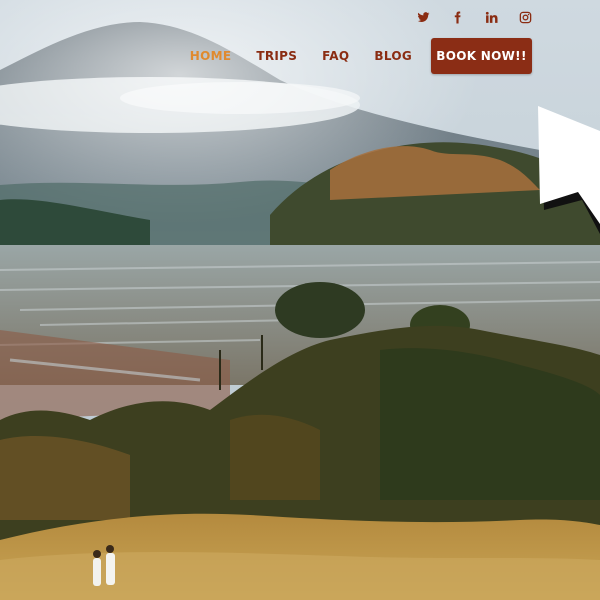 The image size is (600, 600). Describe the element at coordinates (491, 17) in the screenshot. I see `linkedin-icon` at that location.